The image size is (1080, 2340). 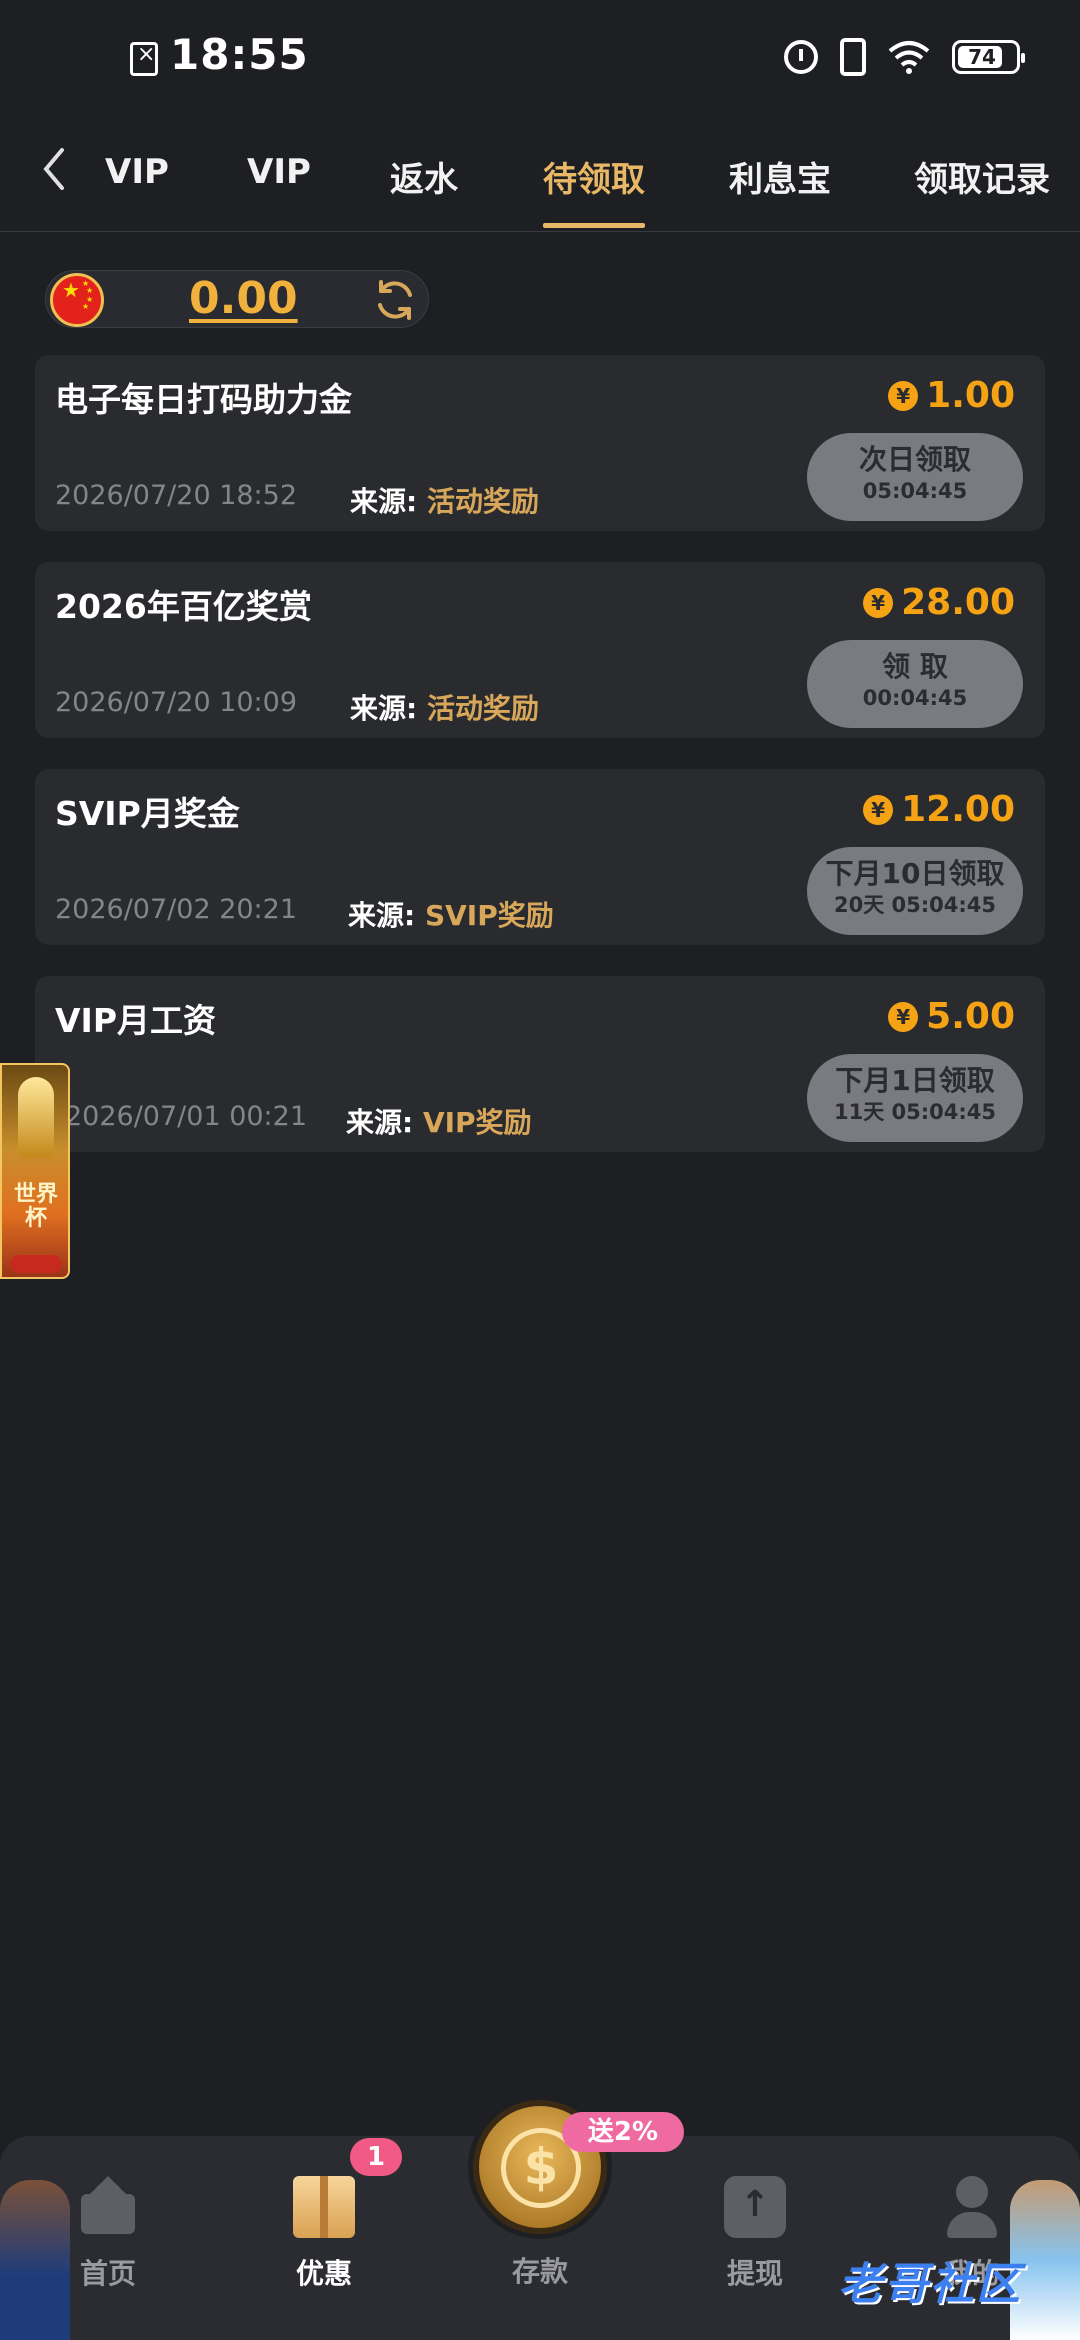 What do you see at coordinates (594, 225) in the screenshot?
I see `active-tab-indicator` at bounding box center [594, 225].